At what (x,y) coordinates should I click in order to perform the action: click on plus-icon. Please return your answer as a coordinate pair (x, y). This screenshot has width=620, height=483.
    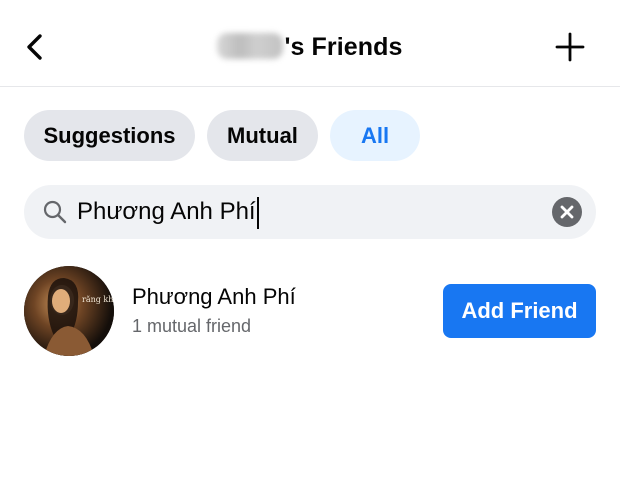
    Looking at the image, I should click on (570, 47).